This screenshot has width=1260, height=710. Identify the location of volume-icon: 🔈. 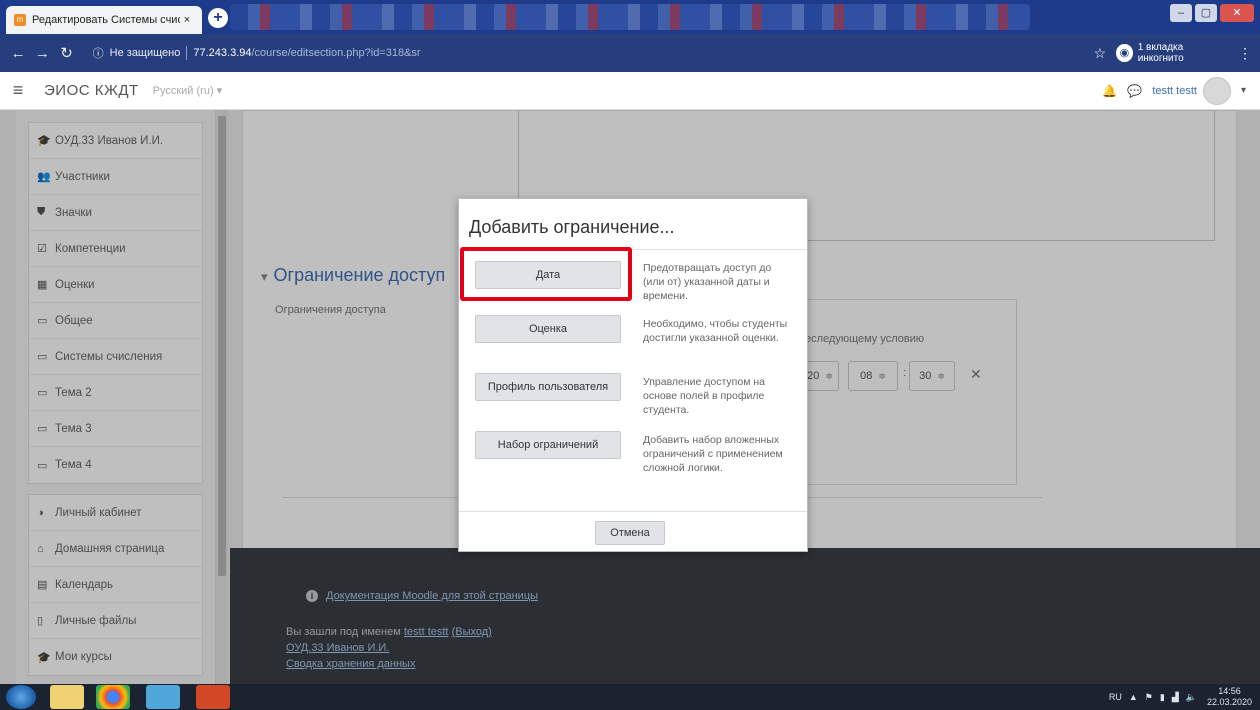
(1191, 697).